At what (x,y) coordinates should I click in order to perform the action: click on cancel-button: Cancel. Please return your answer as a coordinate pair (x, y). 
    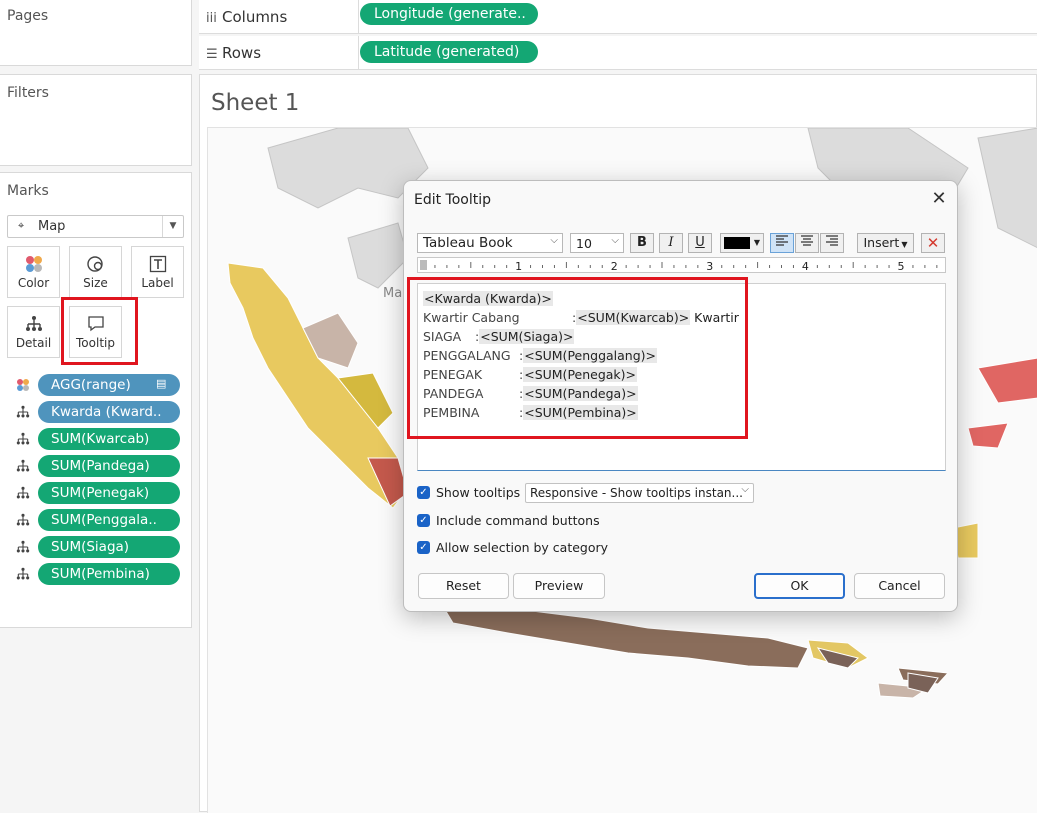
    Looking at the image, I should click on (899, 586).